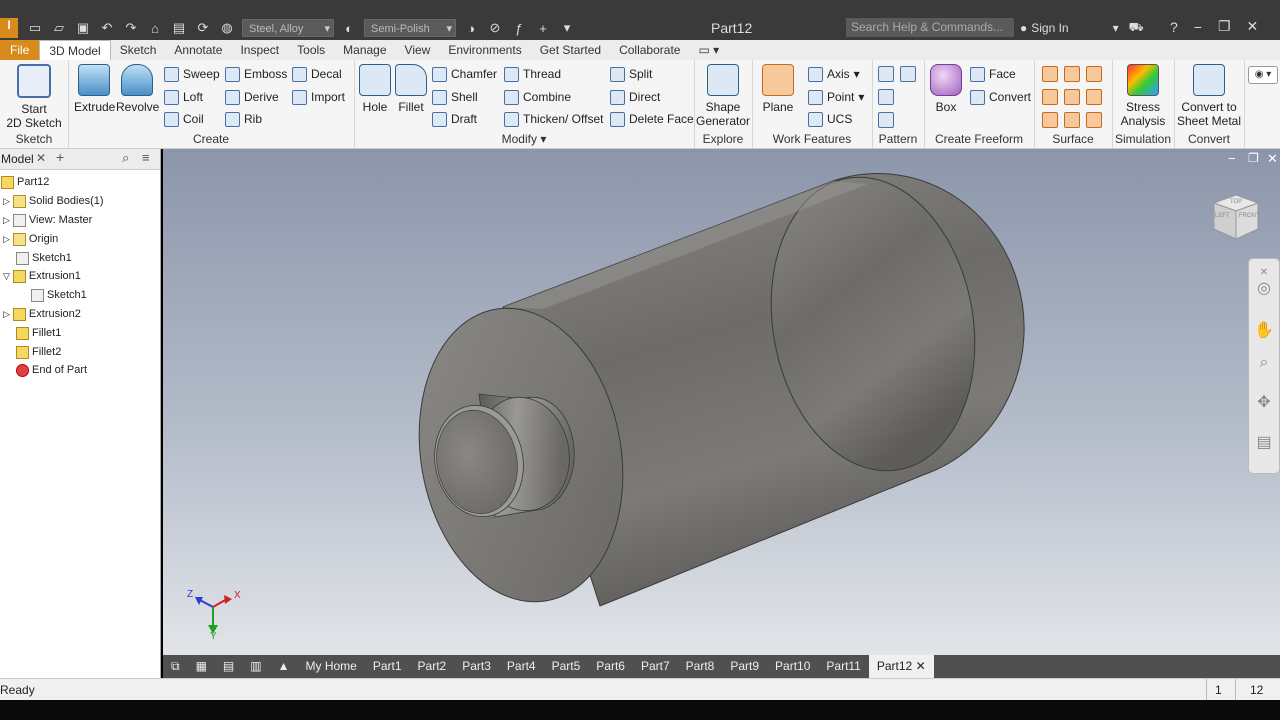  Describe the element at coordinates (519, 28) in the screenshot. I see `parameters-icon: ƒ` at that location.